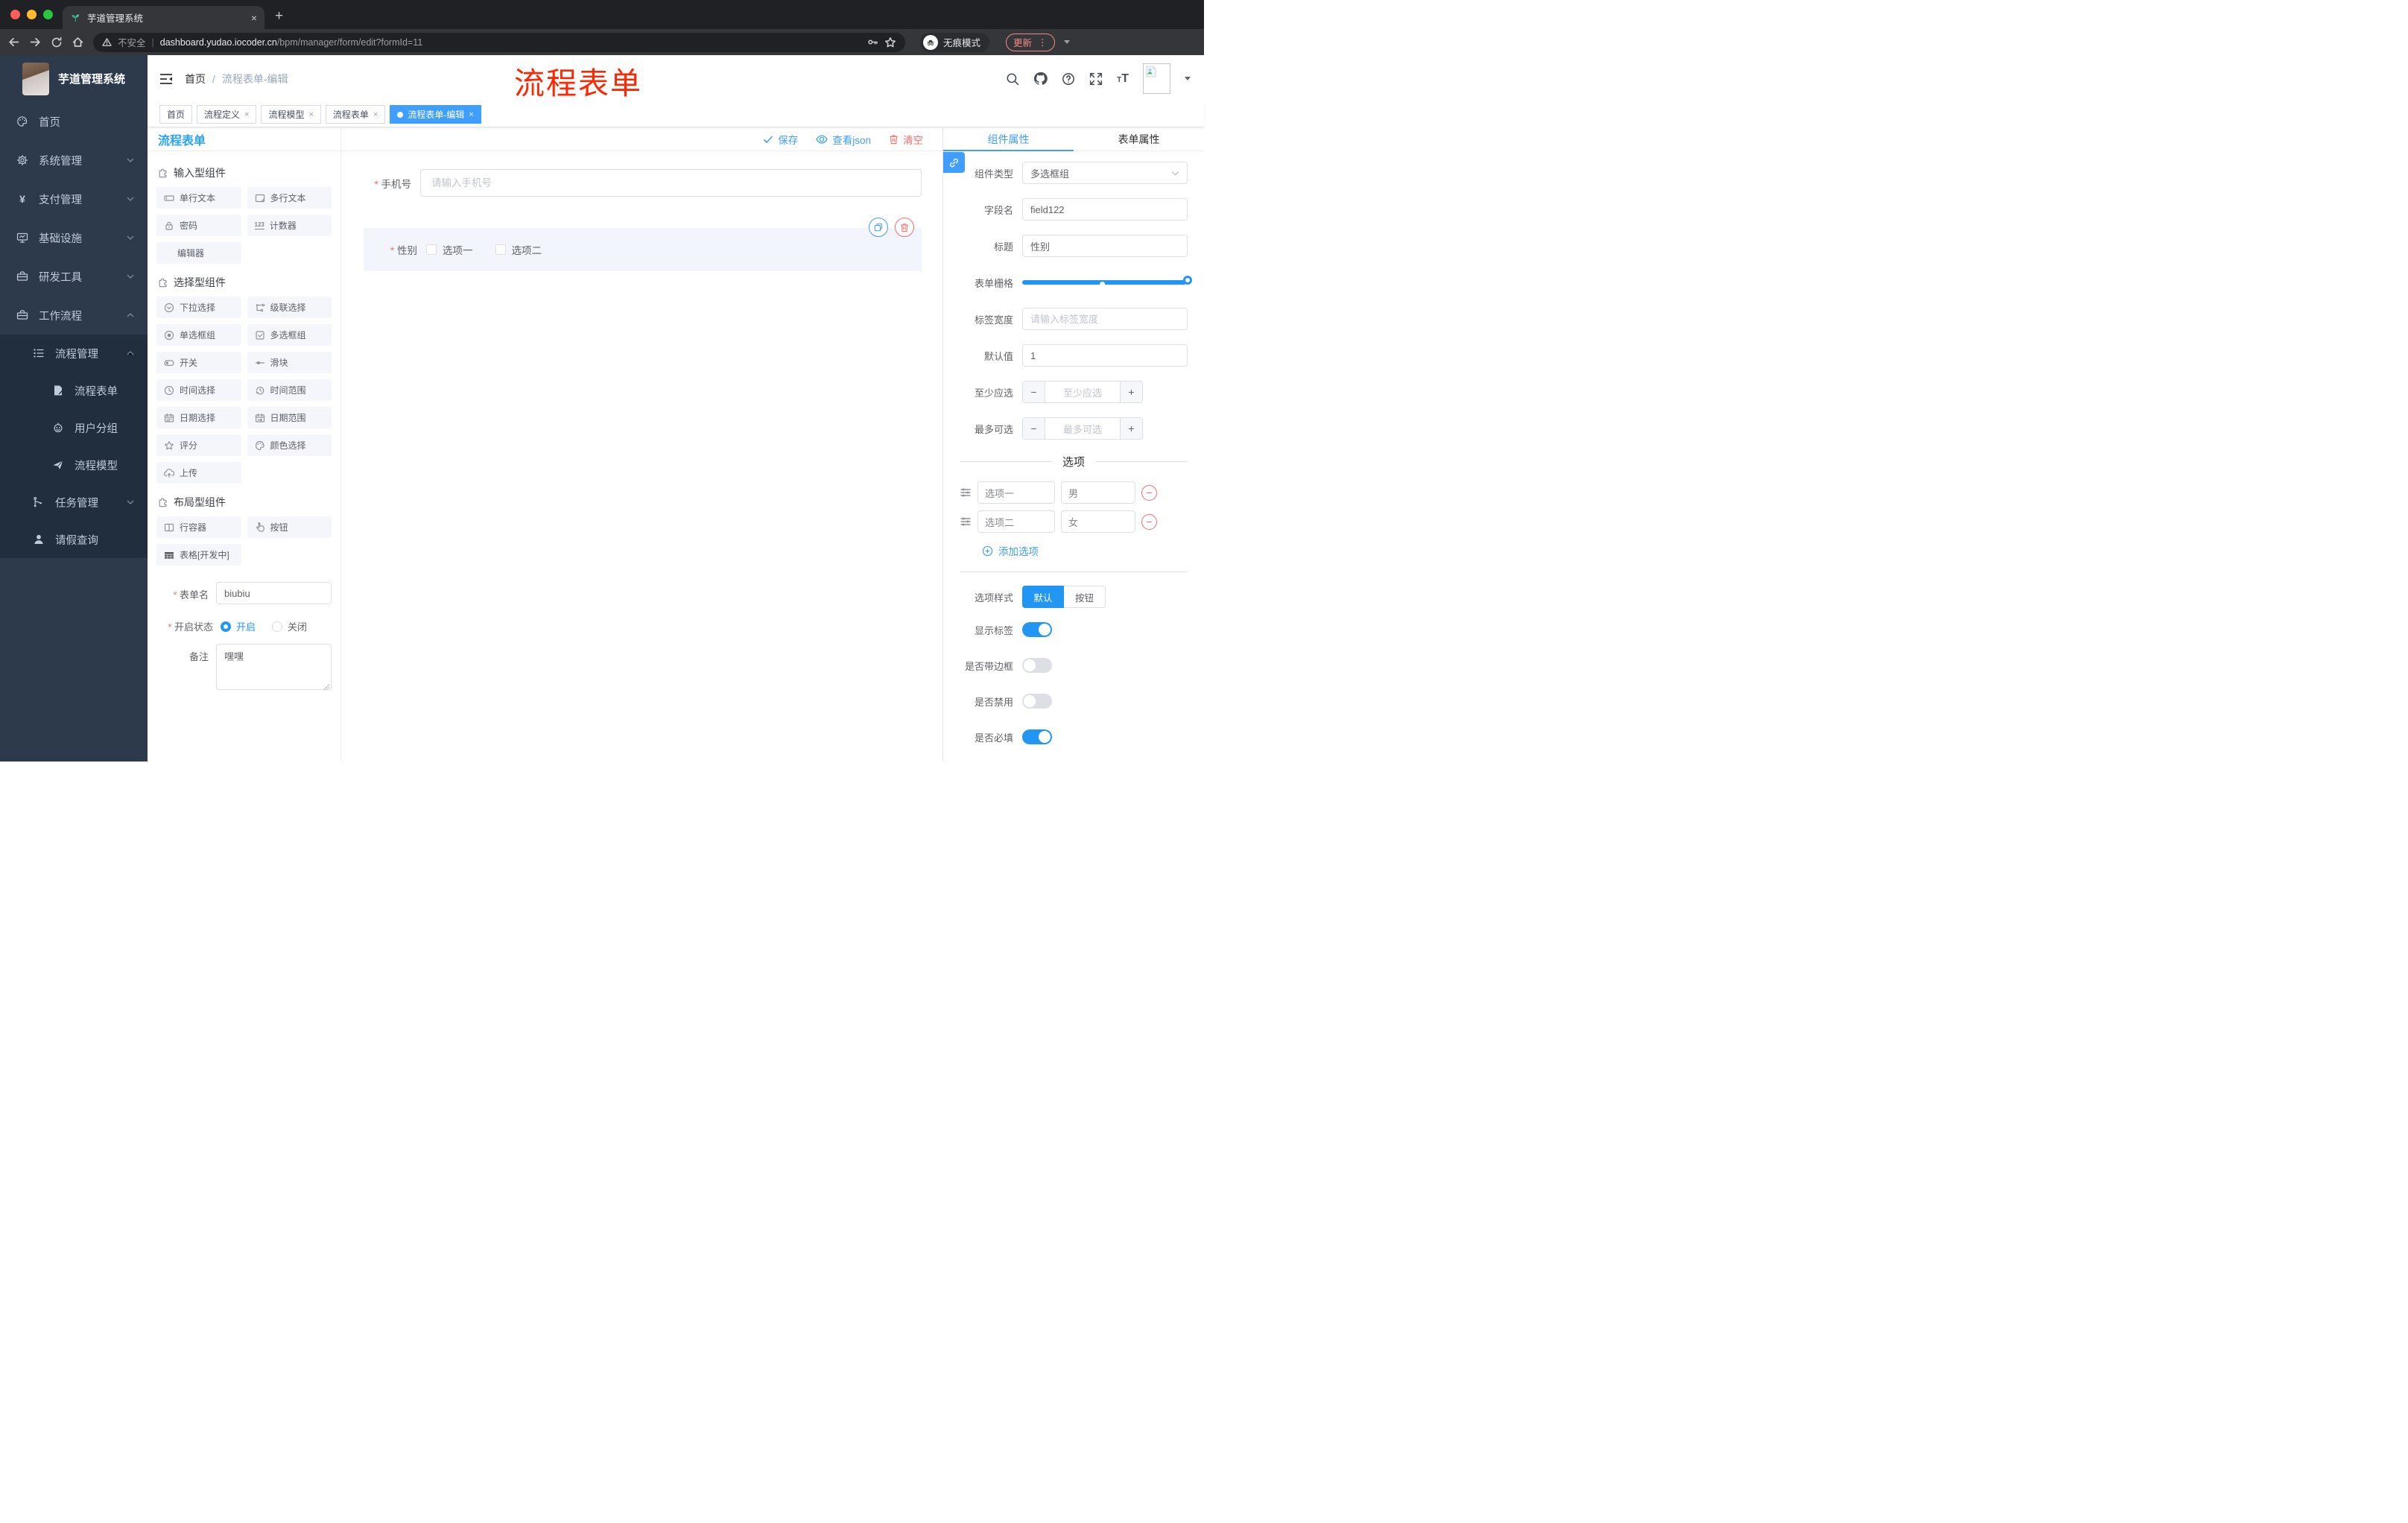  What do you see at coordinates (195, 79) in the screenshot?
I see `breadcrumb-home: 首页` at bounding box center [195, 79].